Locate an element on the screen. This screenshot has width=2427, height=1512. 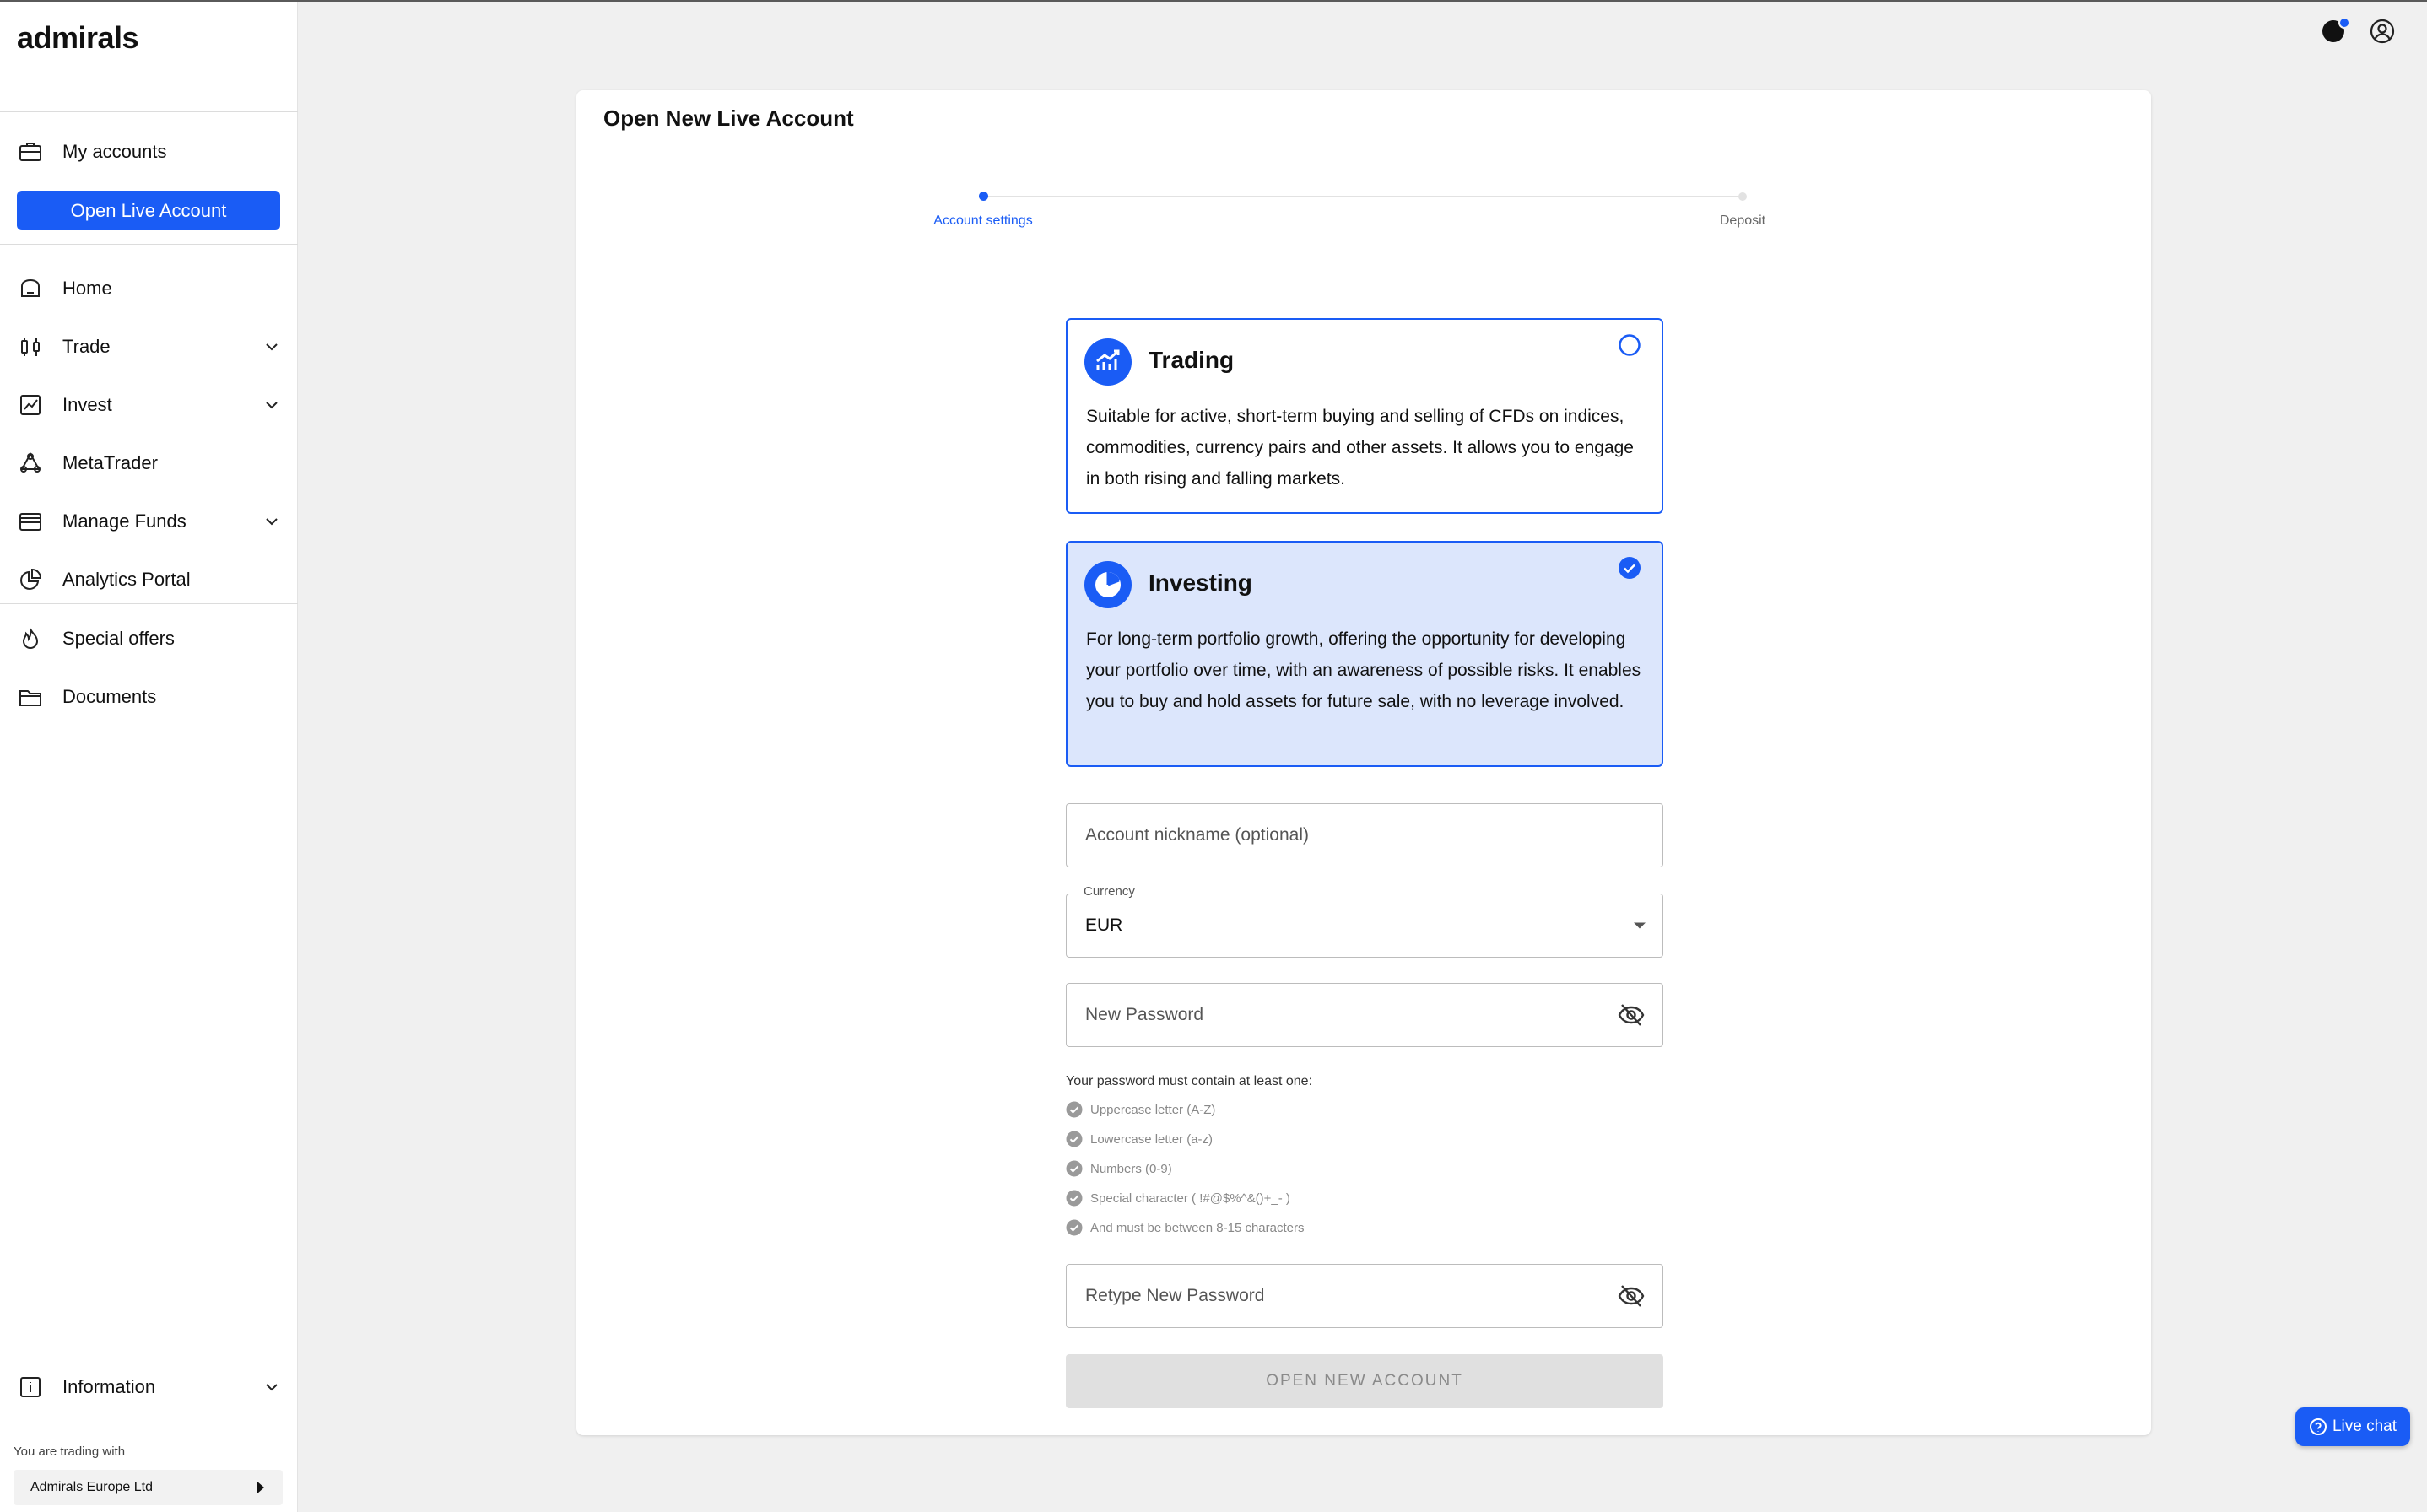
sidebar-item-label: Home is located at coordinates (87, 288).